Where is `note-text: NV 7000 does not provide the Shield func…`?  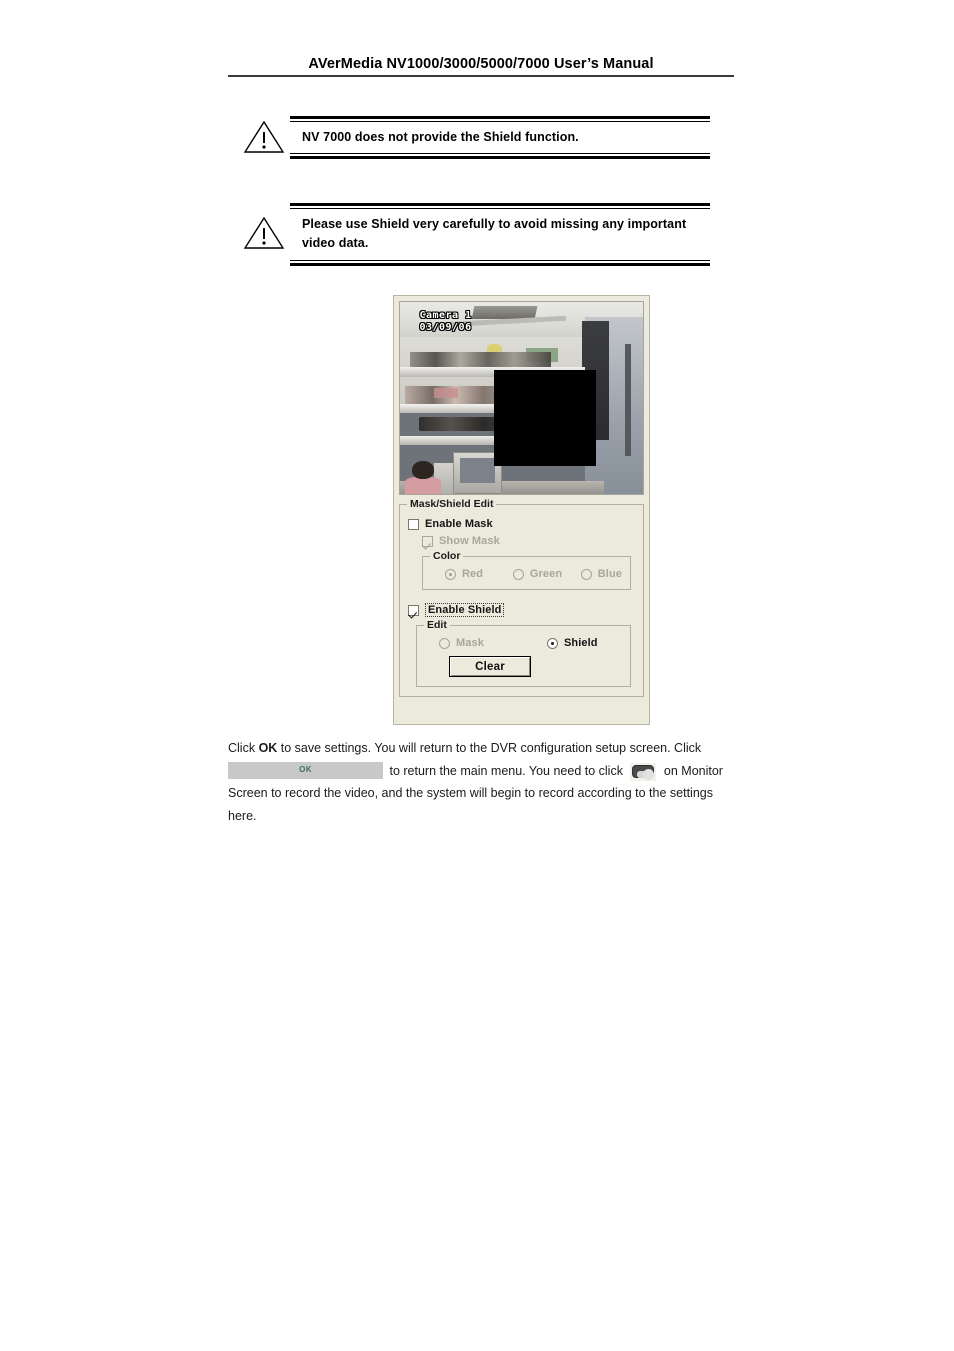
note-text: NV 7000 does not provide the Shield func… is located at coordinates (440, 137).